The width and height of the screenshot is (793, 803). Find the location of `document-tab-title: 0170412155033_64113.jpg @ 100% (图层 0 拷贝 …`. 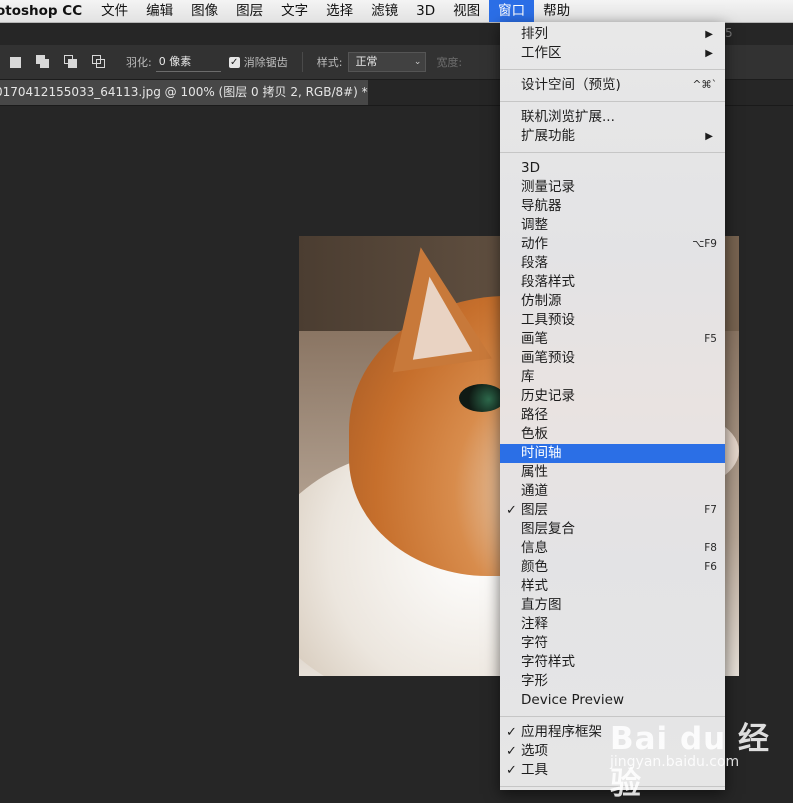

document-tab-title: 0170412155033_64113.jpg @ 100% (图层 0 拷贝 … is located at coordinates (184, 92).